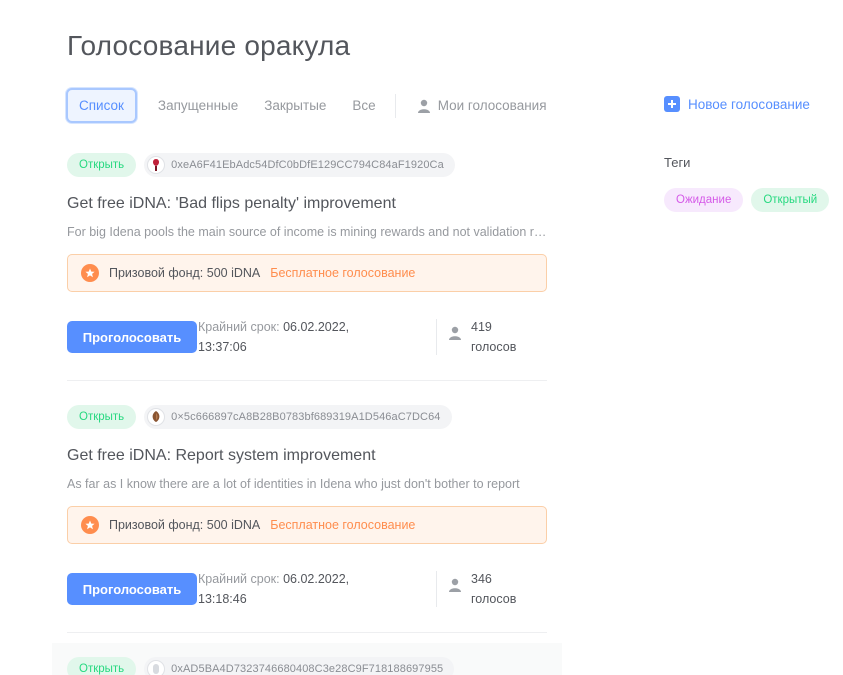 The width and height of the screenshot is (843, 675). Describe the element at coordinates (704, 200) in the screenshot. I see `tag-pending: Ожидание` at that location.